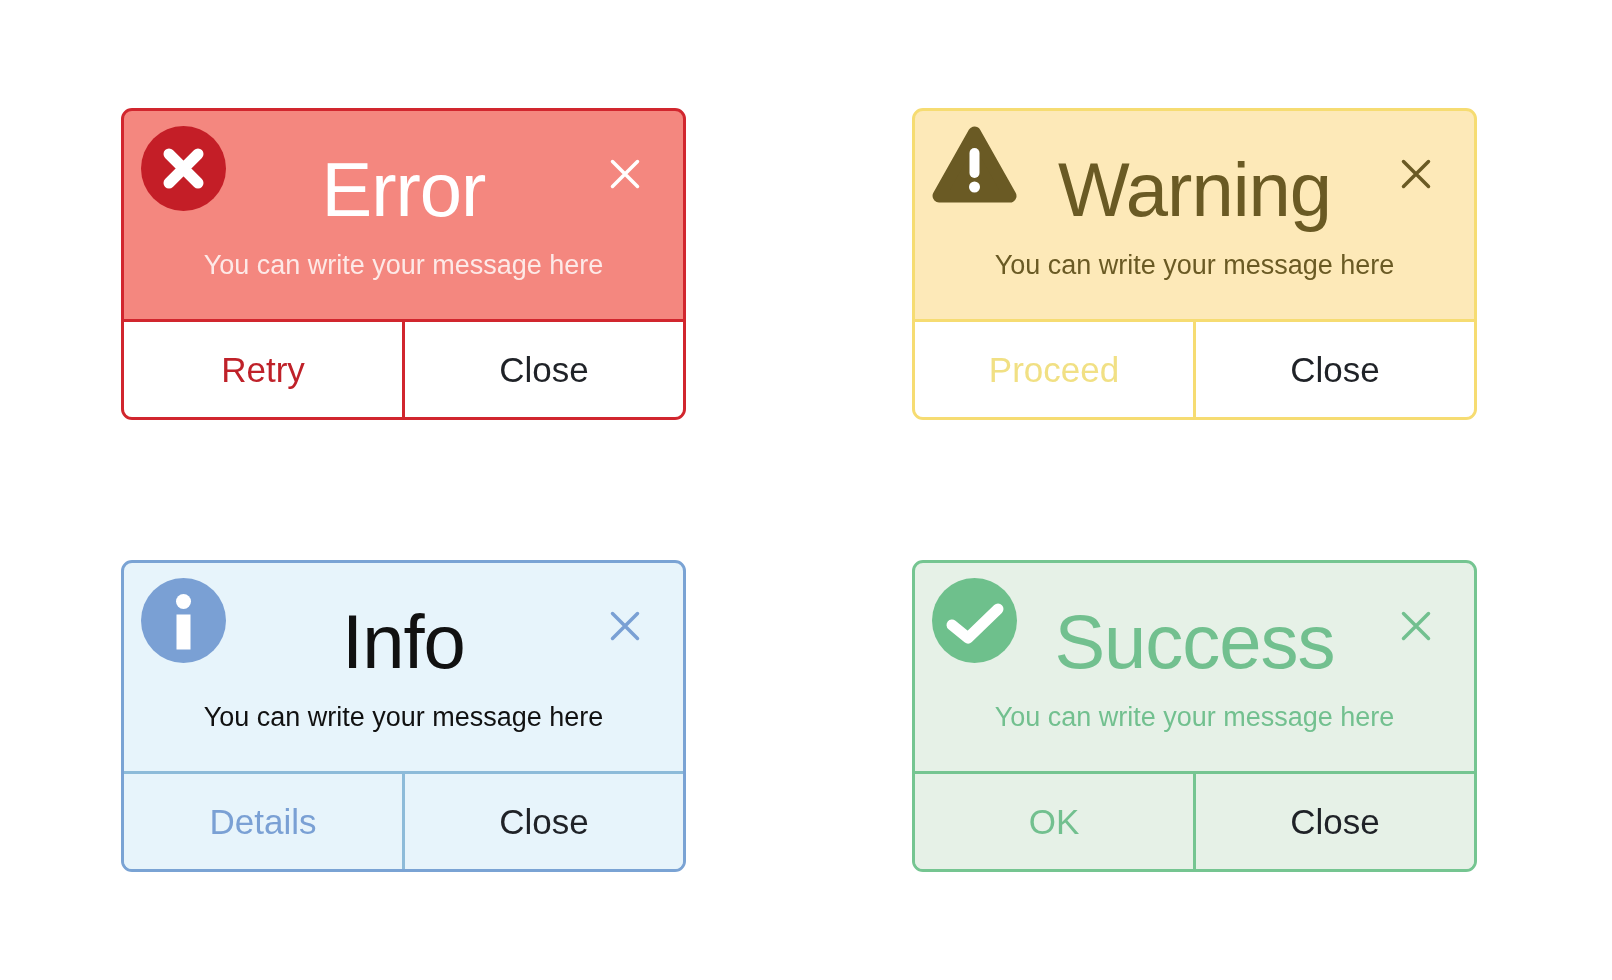  Describe the element at coordinates (403, 642) in the screenshot. I see `dialog-title: Info` at that location.